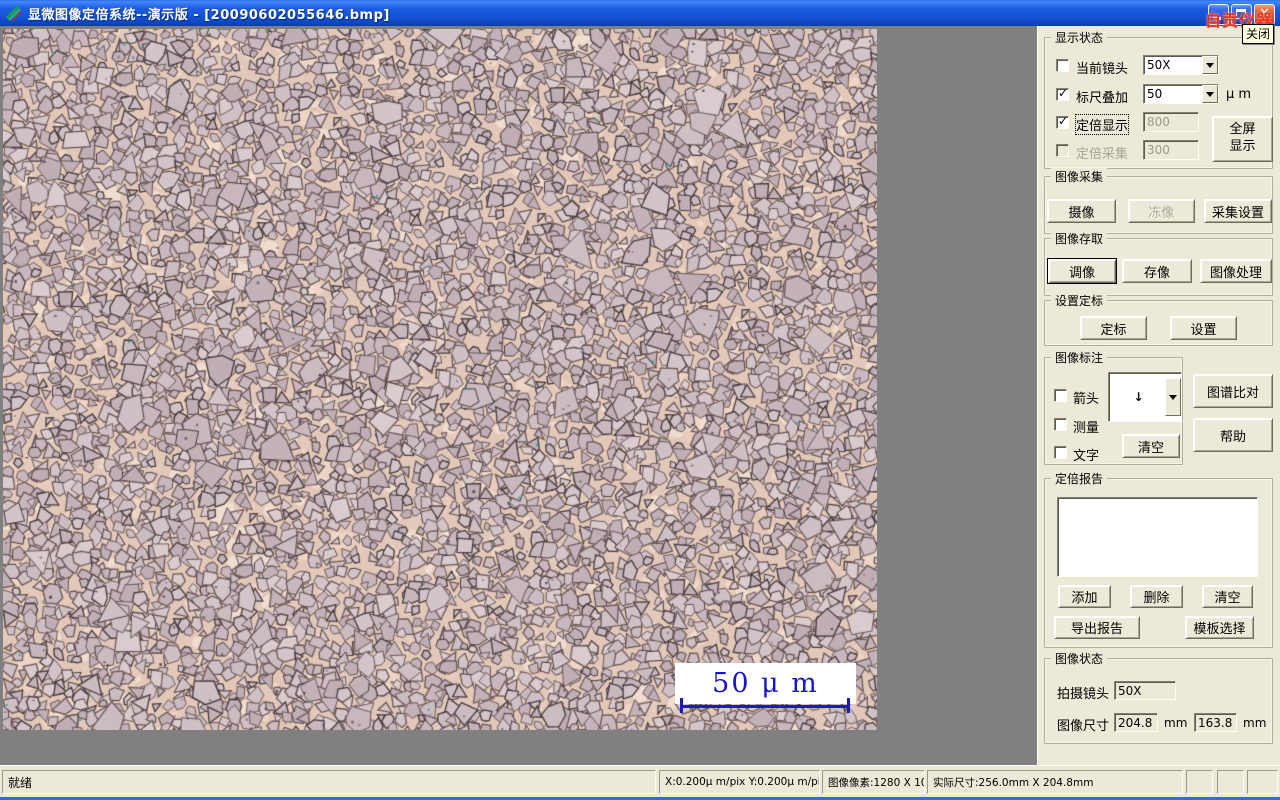 Image resolution: width=1280 pixels, height=800 pixels. What do you see at coordinates (1097, 627) in the screenshot?
I see `report-export-button: 导出报告` at bounding box center [1097, 627].